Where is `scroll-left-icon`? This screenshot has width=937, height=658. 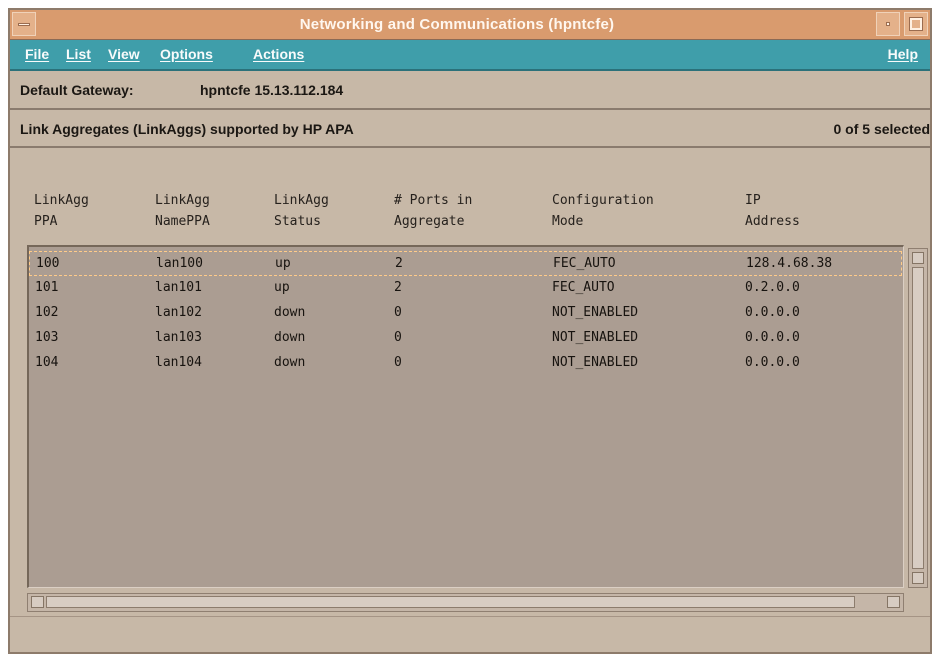
scroll-left-icon is located at coordinates (37, 602).